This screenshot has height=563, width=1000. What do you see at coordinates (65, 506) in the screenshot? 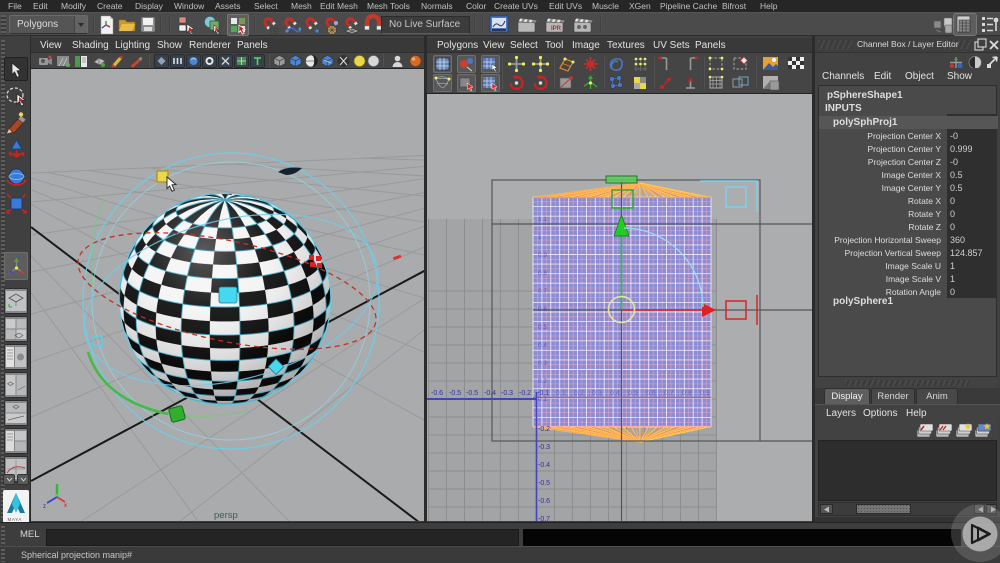
I see `svg-text: x` at bounding box center [65, 506].